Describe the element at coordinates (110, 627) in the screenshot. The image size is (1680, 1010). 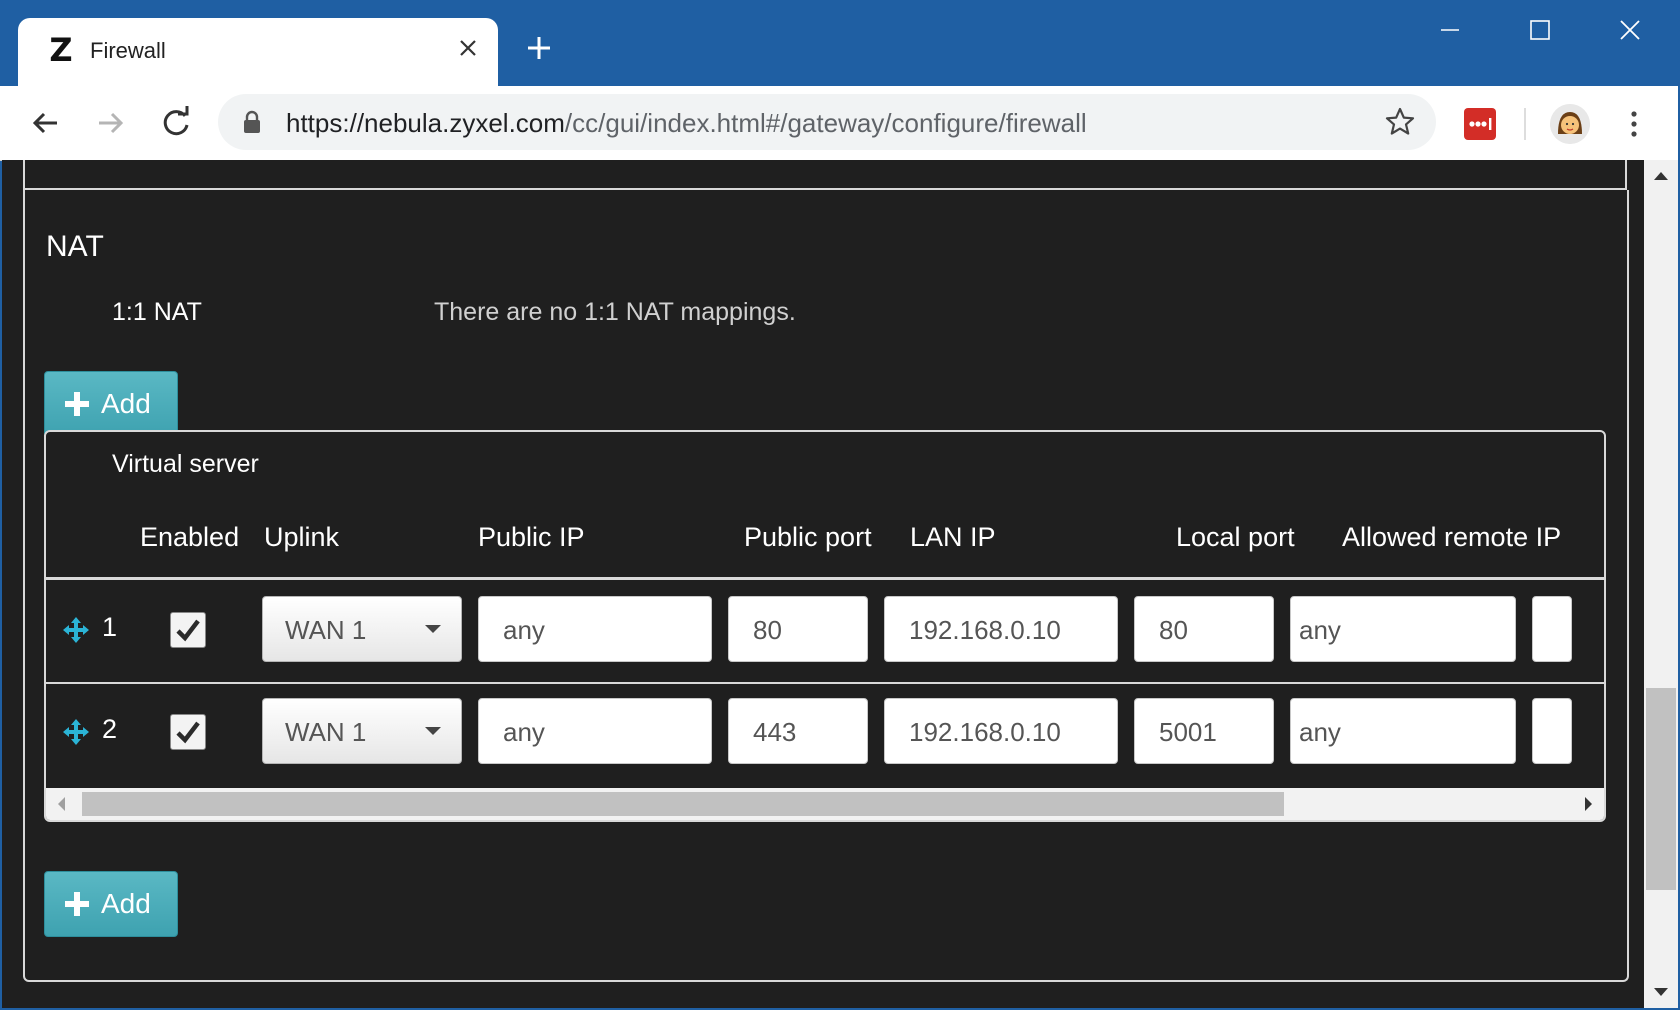
I see `row-number: 1` at that location.